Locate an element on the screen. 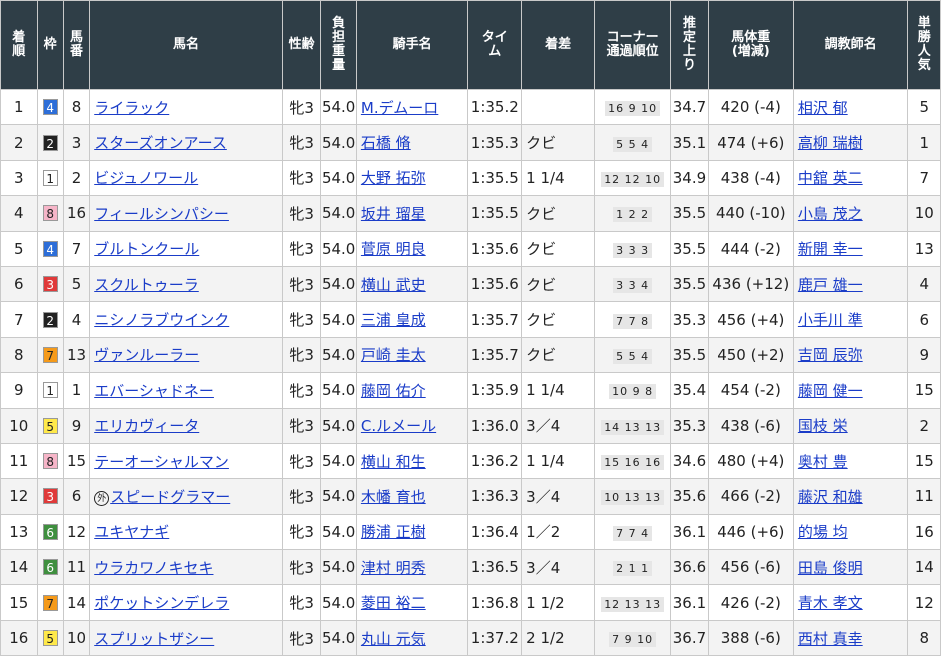  last-cell: 35.5 is located at coordinates (689, 248).